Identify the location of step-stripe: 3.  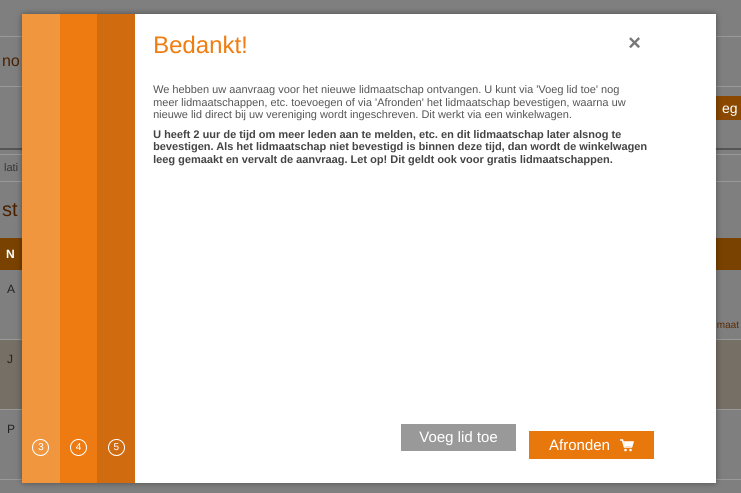
(41, 248).